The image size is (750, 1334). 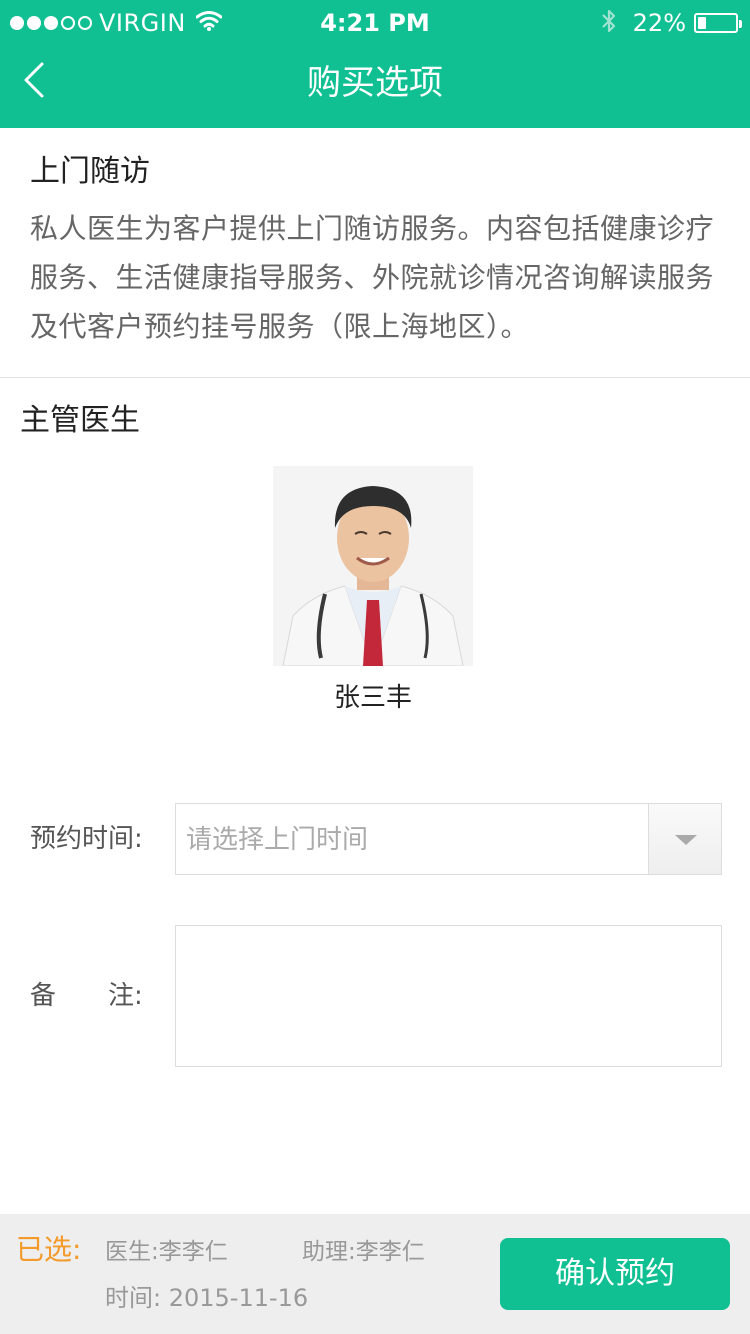 I want to click on battery-percent: 22%, so click(x=659, y=23).